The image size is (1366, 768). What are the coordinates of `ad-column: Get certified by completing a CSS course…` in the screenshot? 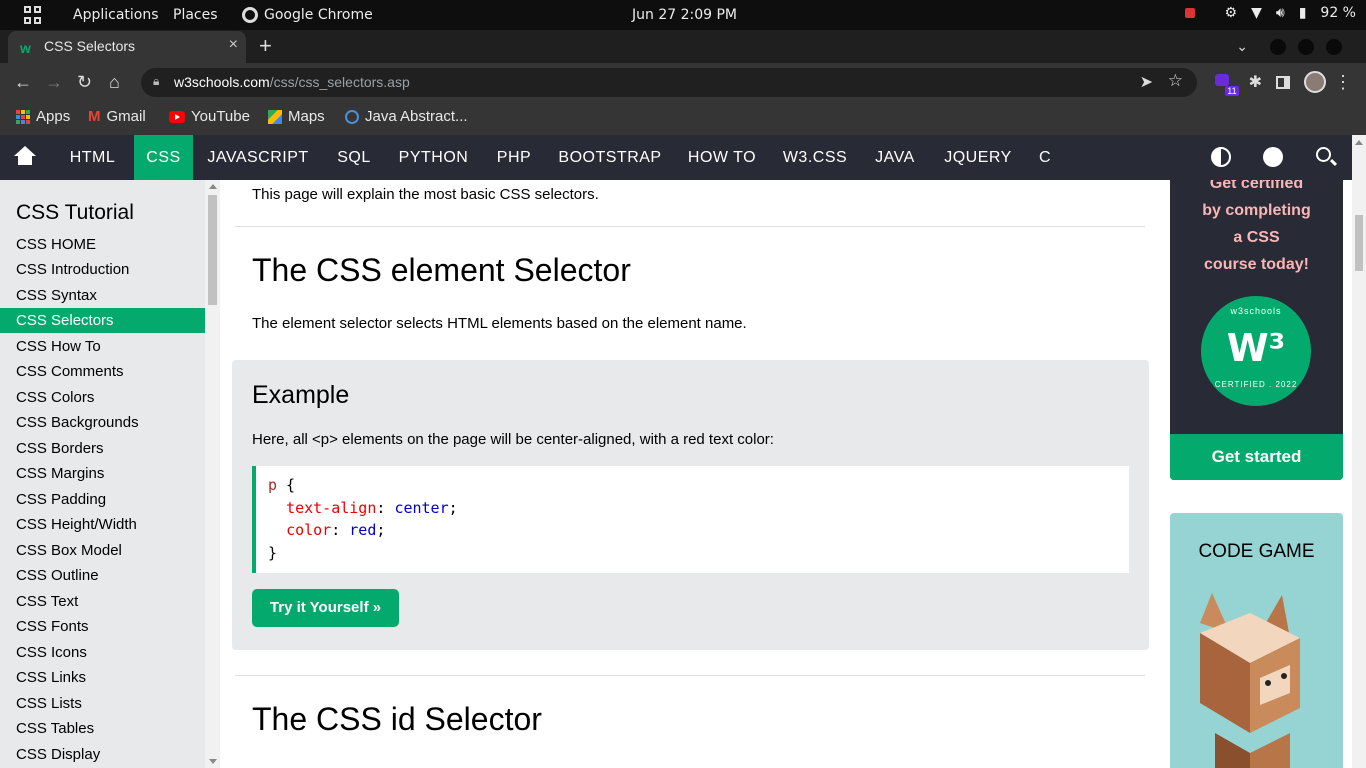 It's located at (1258, 474).